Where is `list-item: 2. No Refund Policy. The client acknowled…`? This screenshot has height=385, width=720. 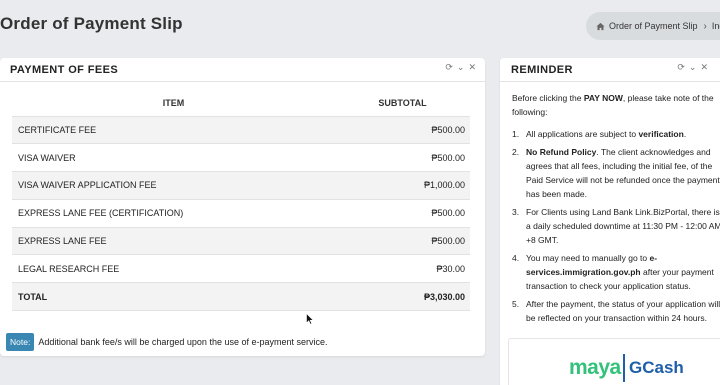 list-item: 2. No Refund Policy. The client acknowled… is located at coordinates (616, 173).